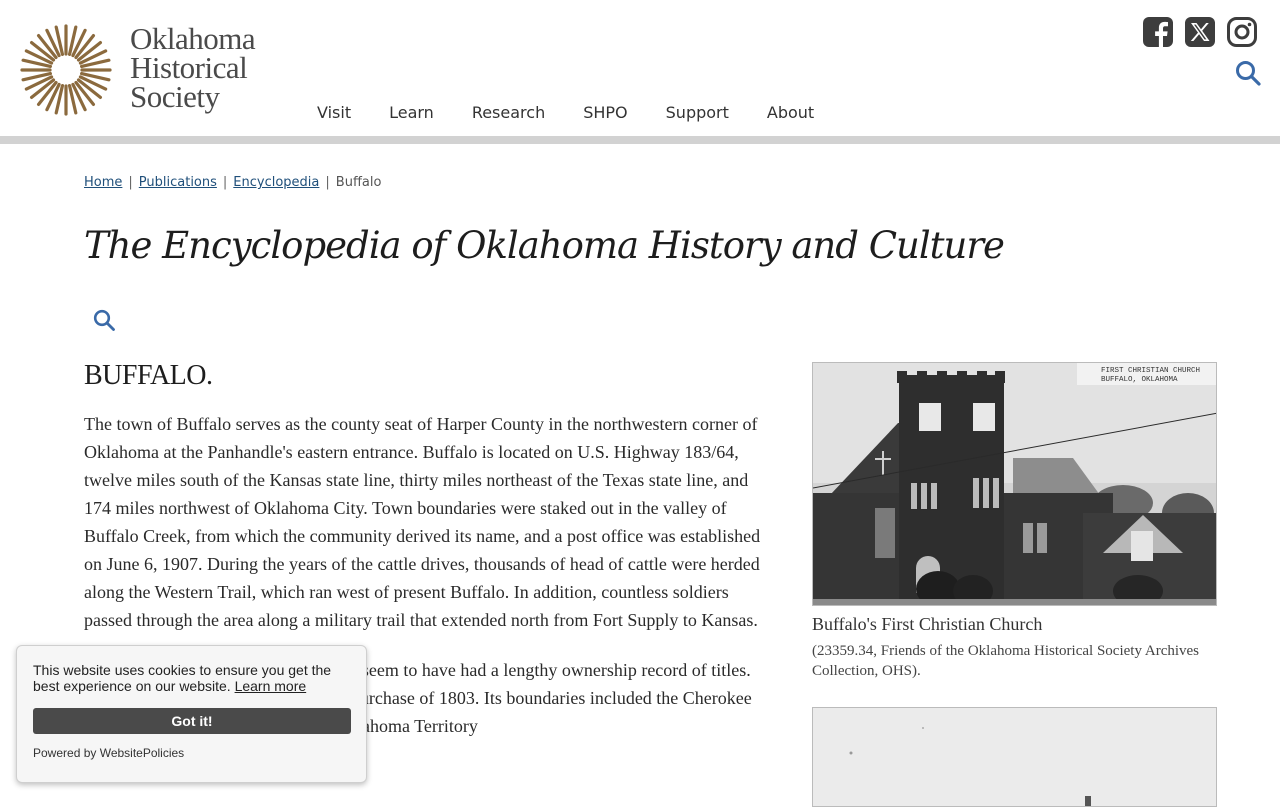 The image size is (1280, 807). I want to click on nav-support: Support, so click(697, 112).